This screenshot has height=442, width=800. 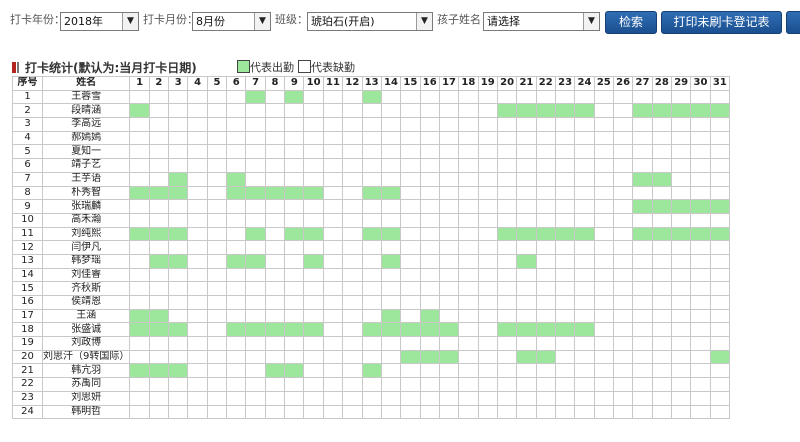 I want to click on year-select-value: 2018年, so click(x=83, y=21).